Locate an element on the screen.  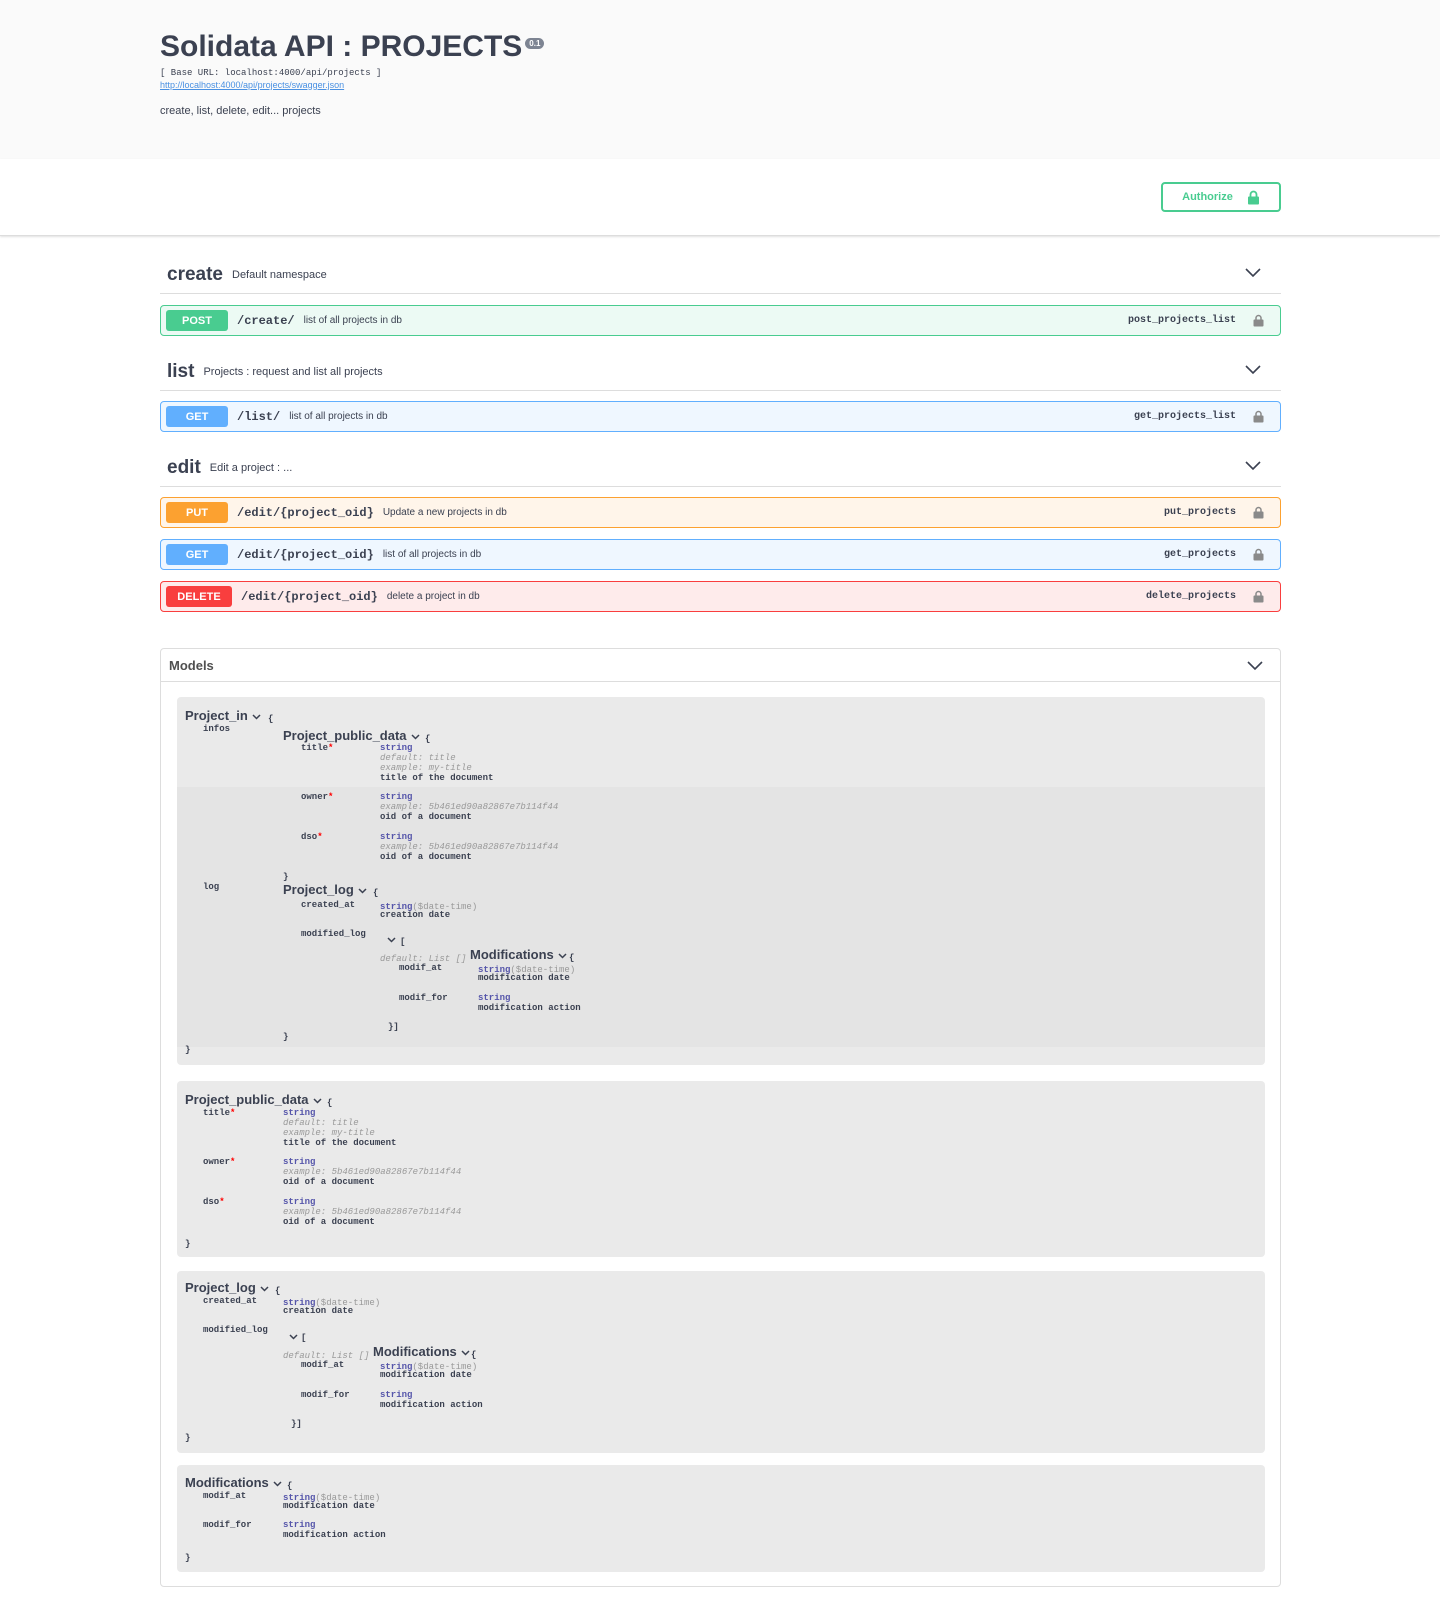
authorize-button: Authorize is located at coordinates (1221, 197).